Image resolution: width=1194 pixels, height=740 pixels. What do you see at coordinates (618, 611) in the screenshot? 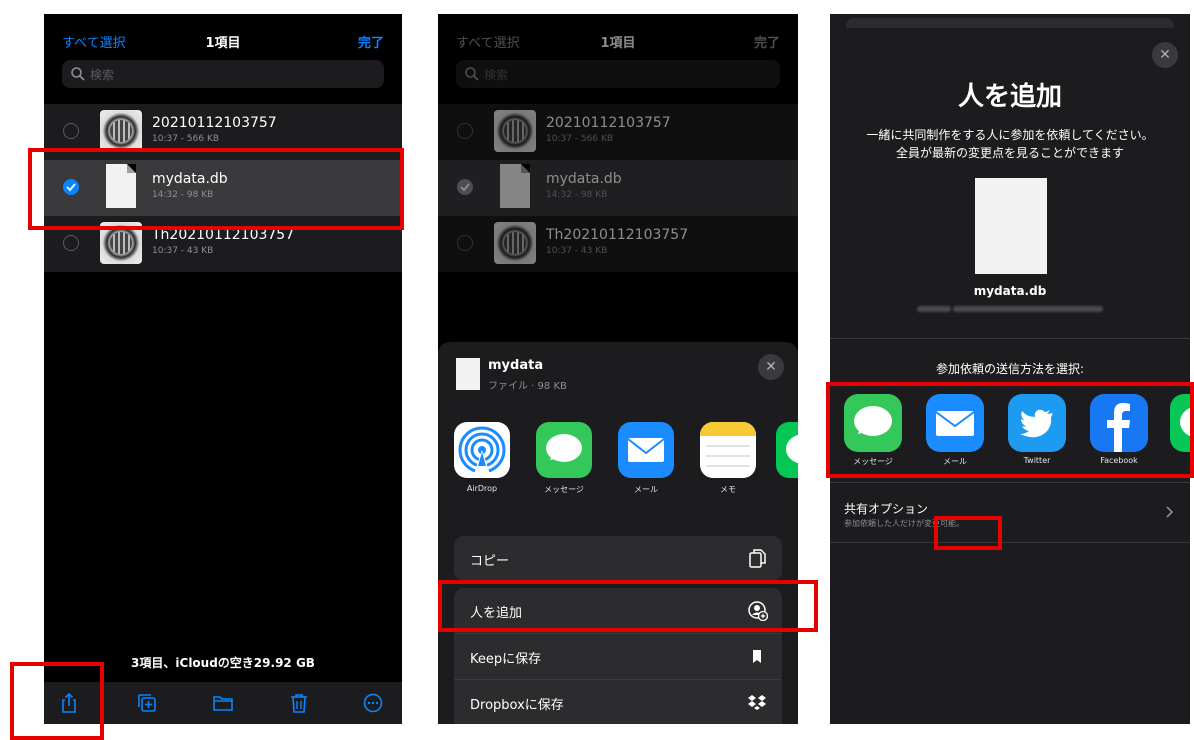
I see `action-add-people: 人を追加` at bounding box center [618, 611].